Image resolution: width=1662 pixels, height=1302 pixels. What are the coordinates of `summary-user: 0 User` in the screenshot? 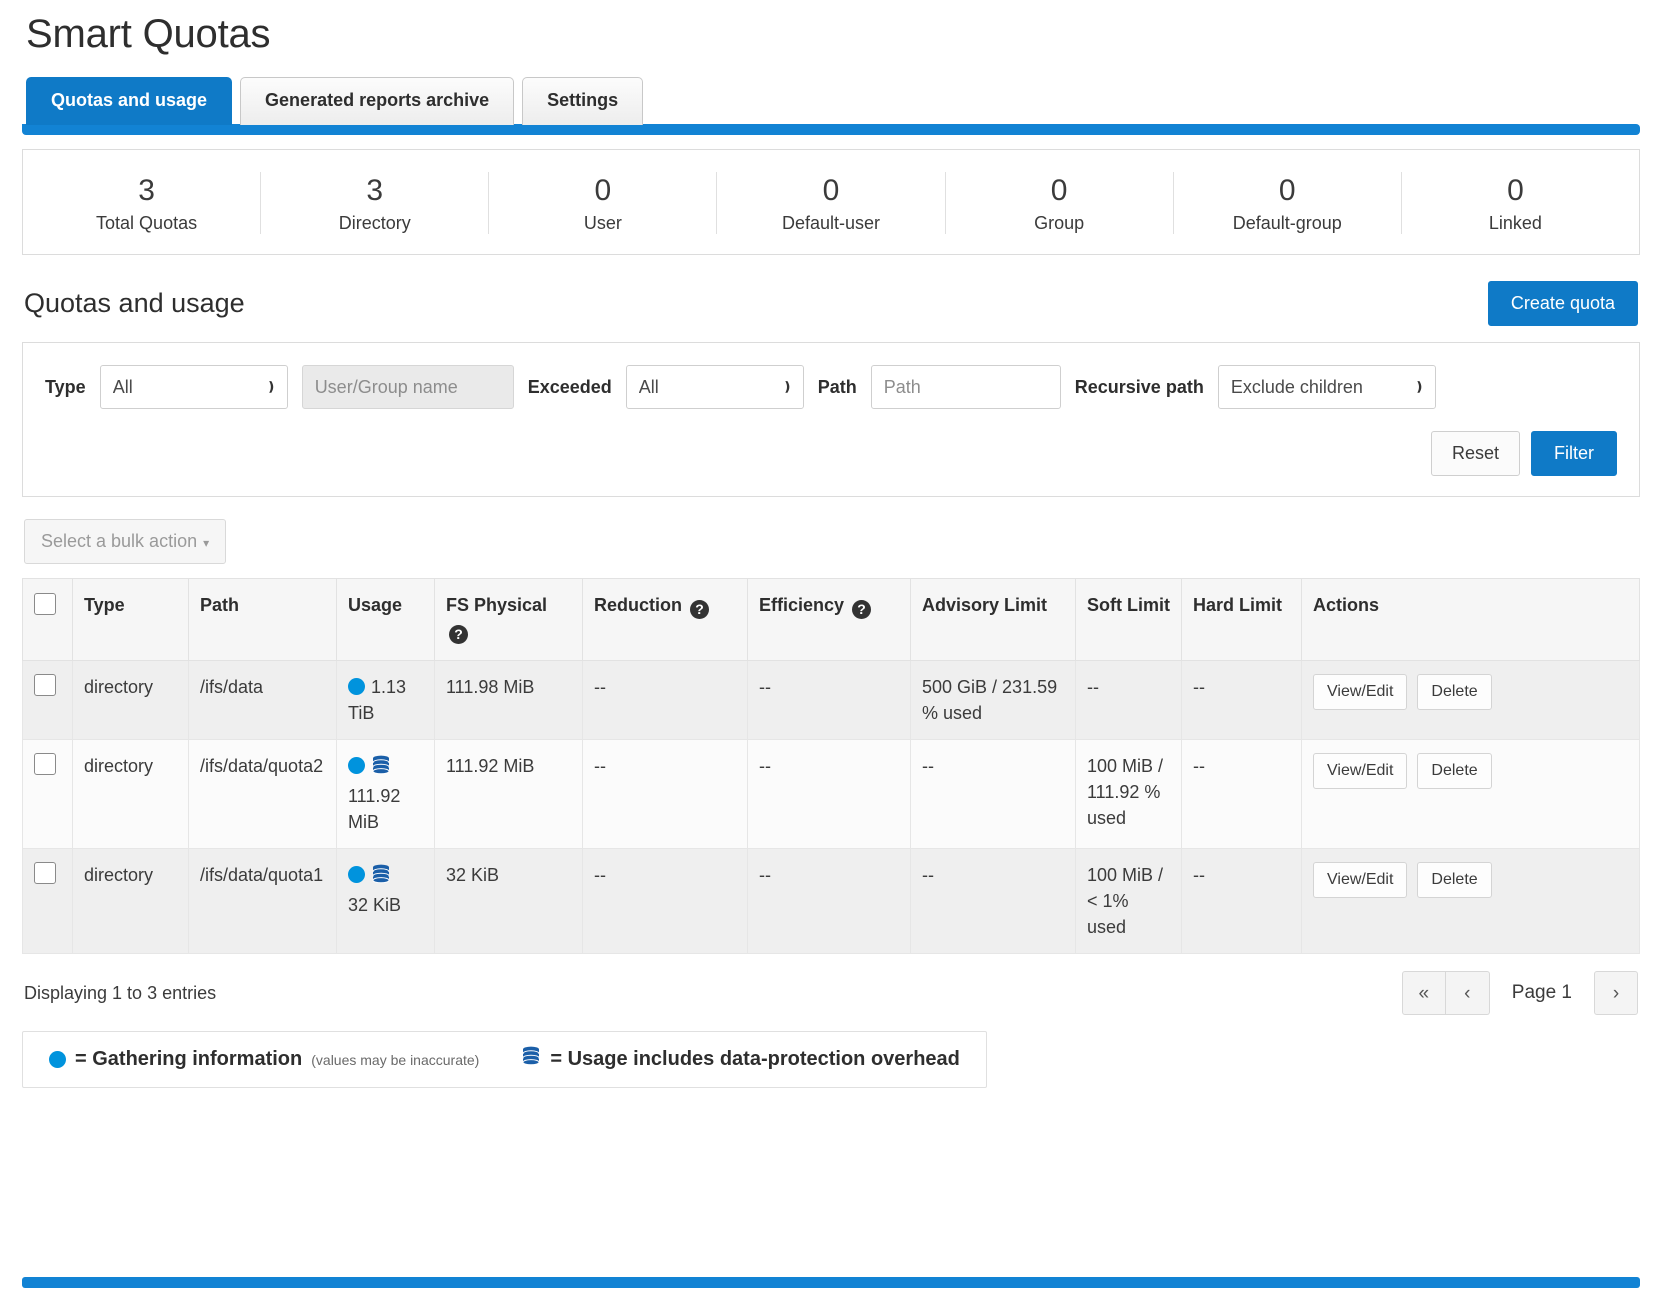 It's located at (603, 203).